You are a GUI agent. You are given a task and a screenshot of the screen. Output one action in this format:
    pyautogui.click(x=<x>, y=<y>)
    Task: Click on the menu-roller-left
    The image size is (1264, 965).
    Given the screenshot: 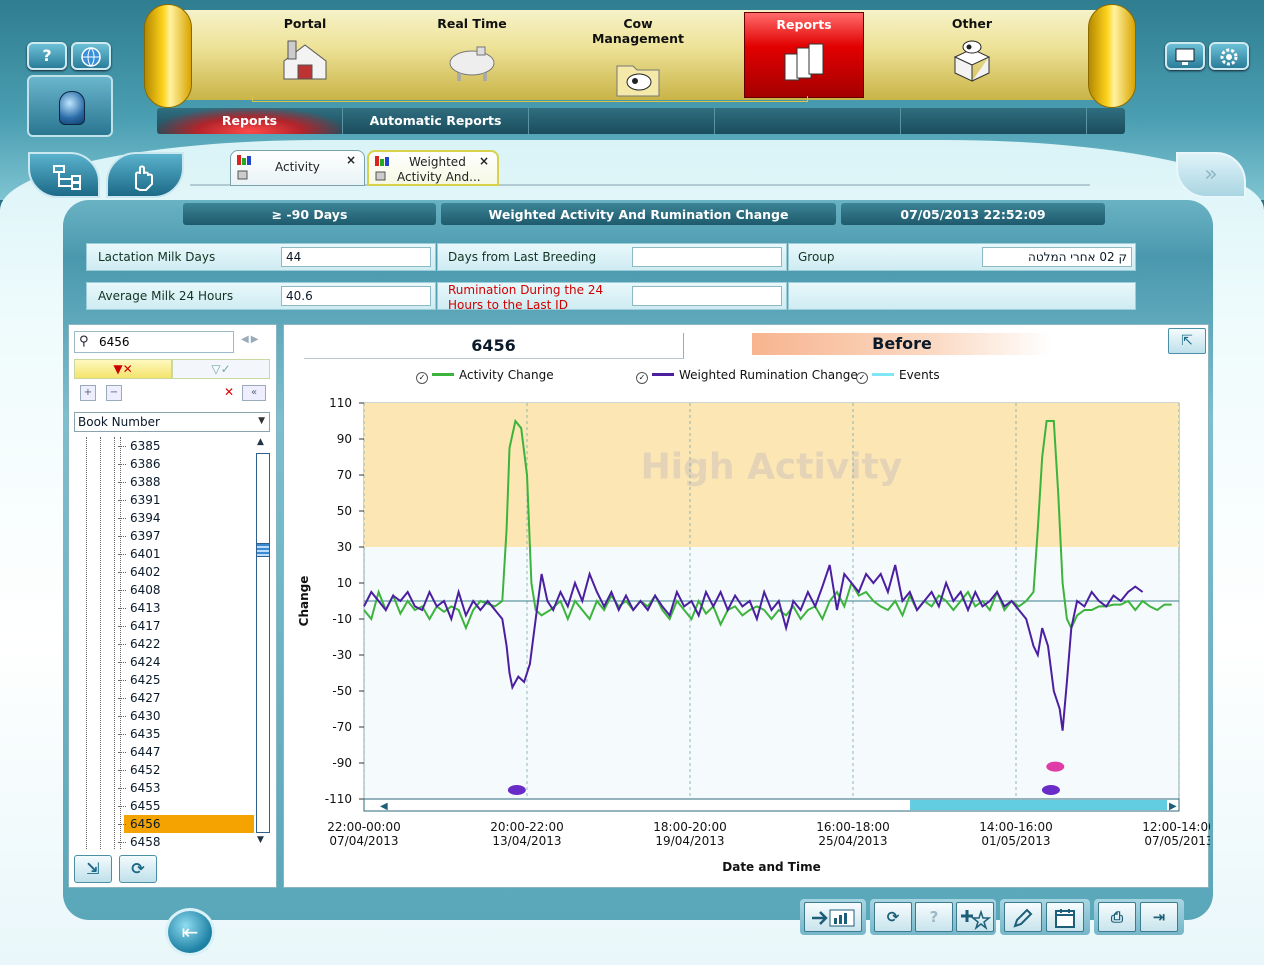 What is the action you would take?
    pyautogui.click(x=168, y=56)
    